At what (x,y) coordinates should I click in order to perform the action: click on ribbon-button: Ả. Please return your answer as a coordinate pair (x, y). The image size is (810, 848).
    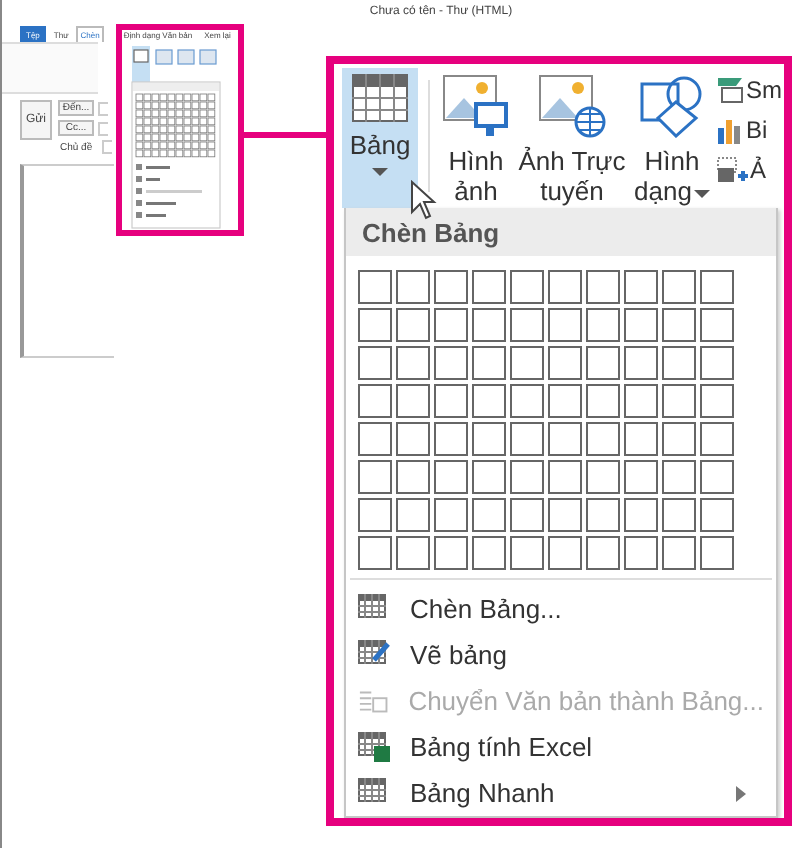
    Looking at the image, I should click on (758, 170).